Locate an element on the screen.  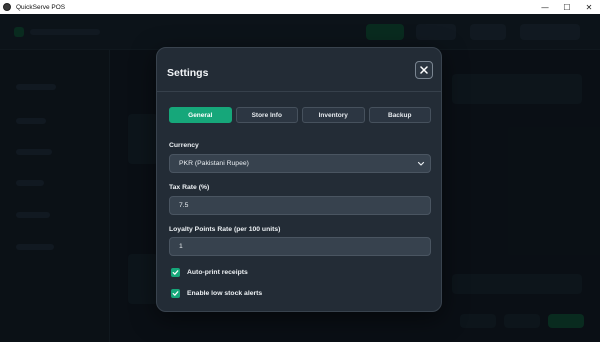
window-controls: — ☐ ✕ is located at coordinates (567, 7).